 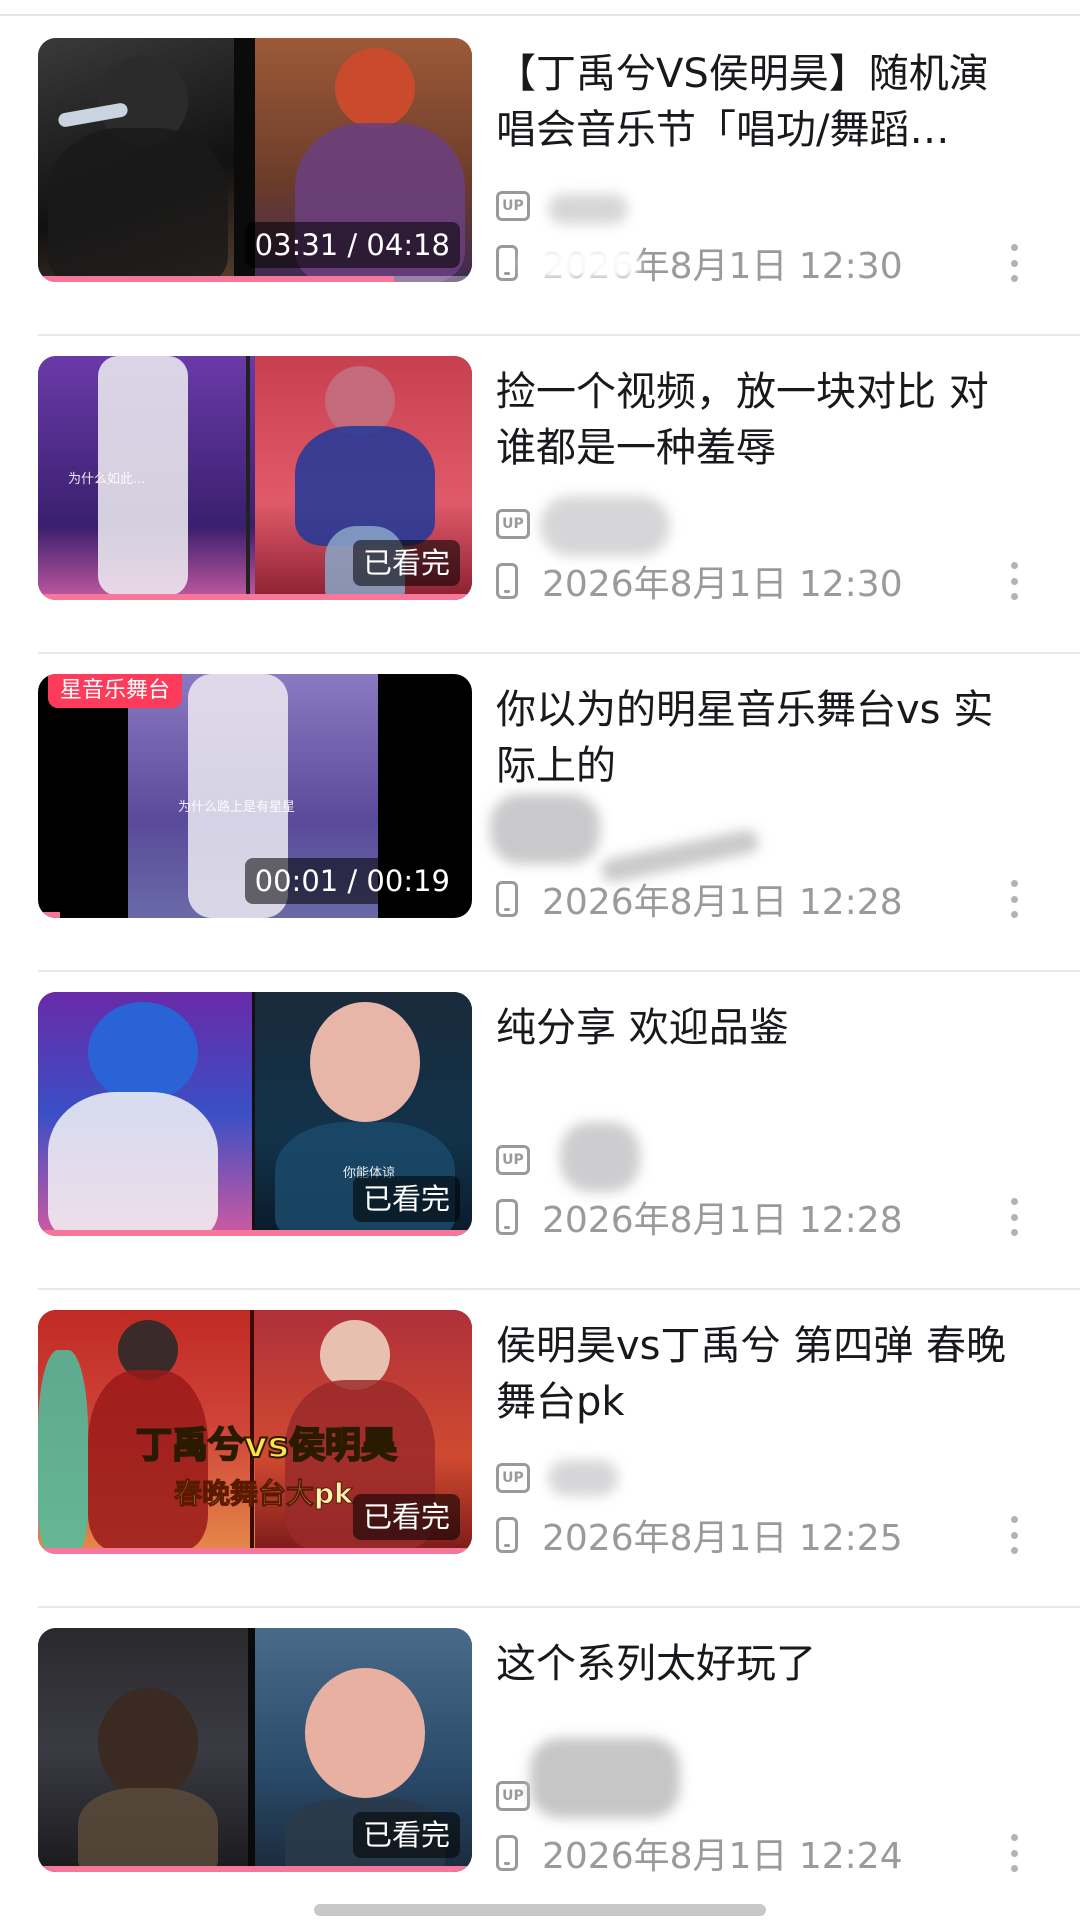 I want to click on date-row: 2026年8月1日 12:24, so click(x=699, y=1854).